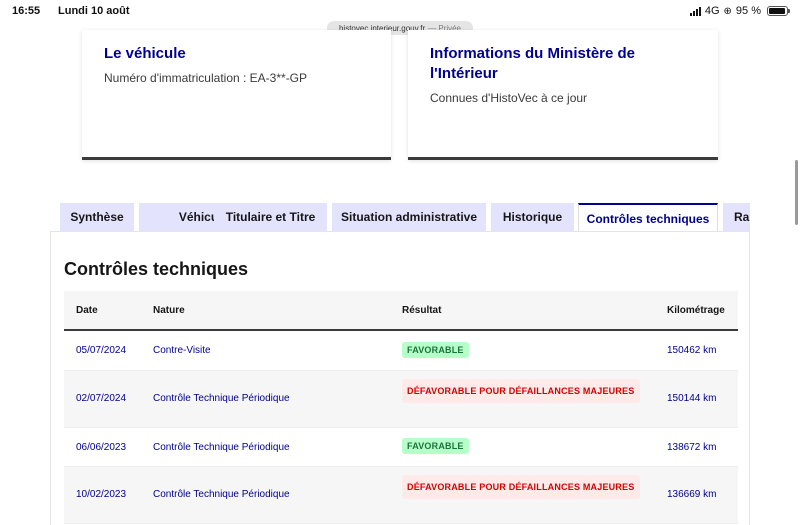  Describe the element at coordinates (422, 310) in the screenshot. I see `header-result: Résultat` at that location.